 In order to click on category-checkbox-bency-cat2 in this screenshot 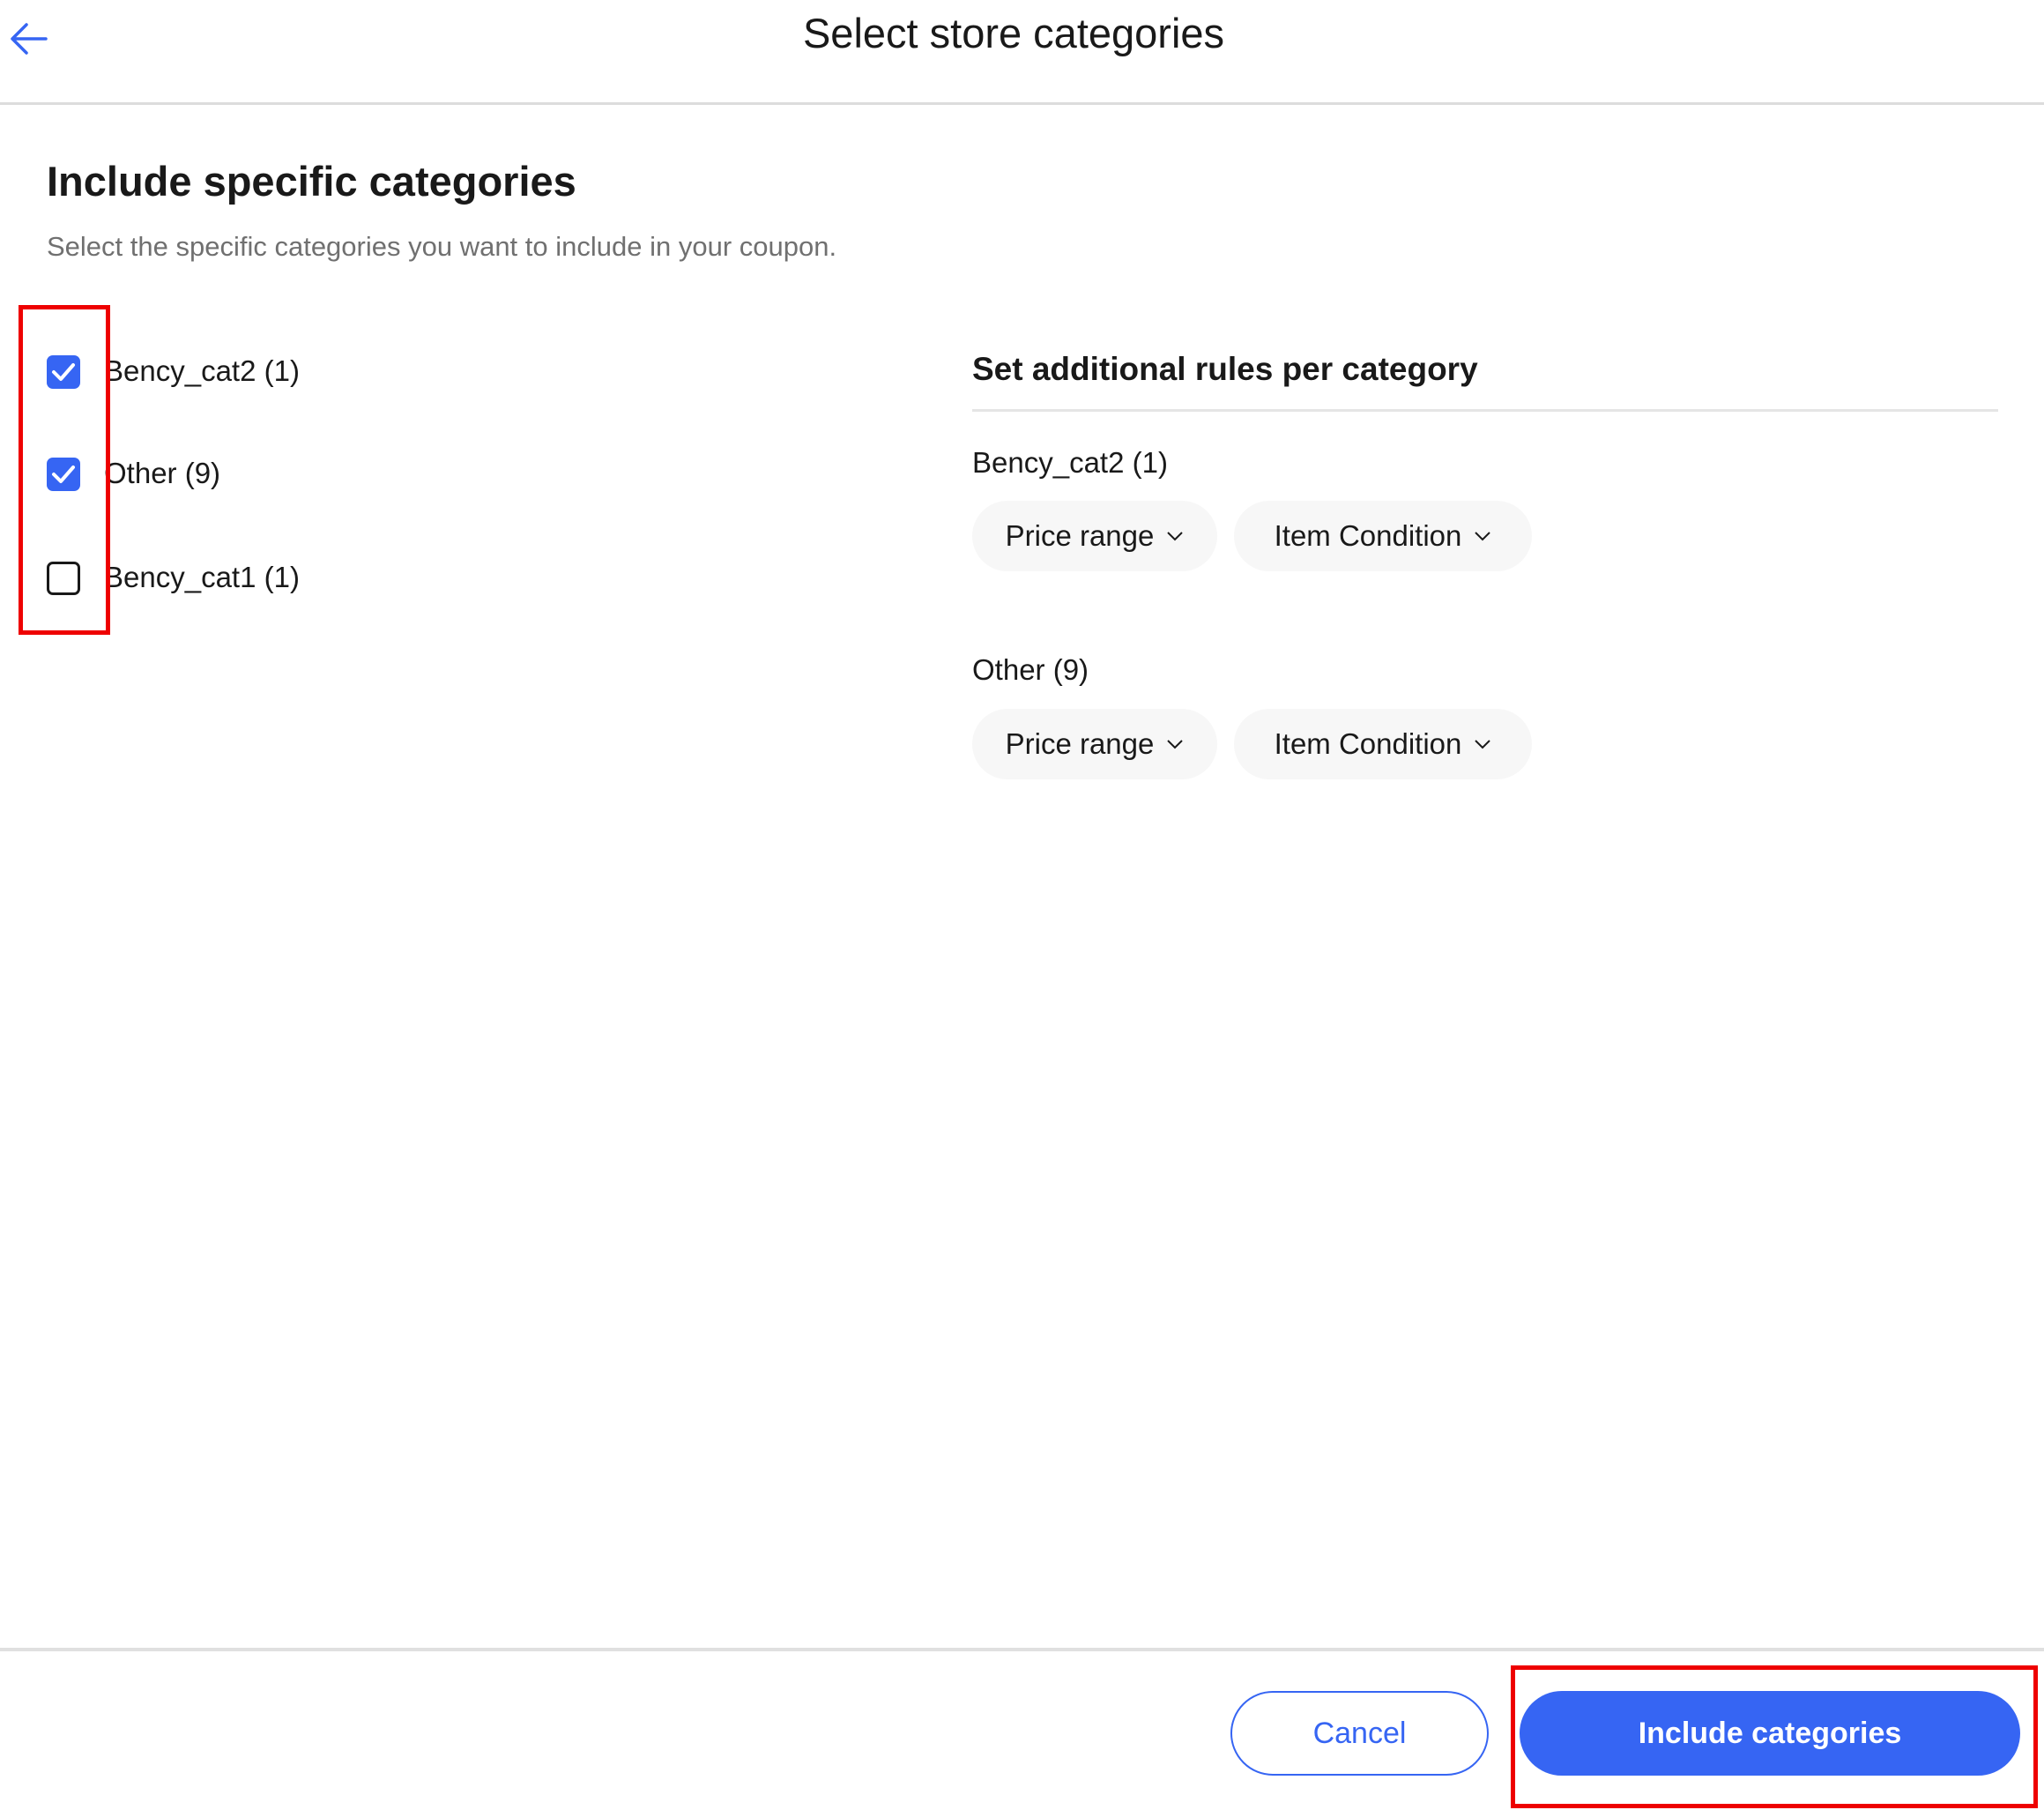, I will do `click(63, 372)`.